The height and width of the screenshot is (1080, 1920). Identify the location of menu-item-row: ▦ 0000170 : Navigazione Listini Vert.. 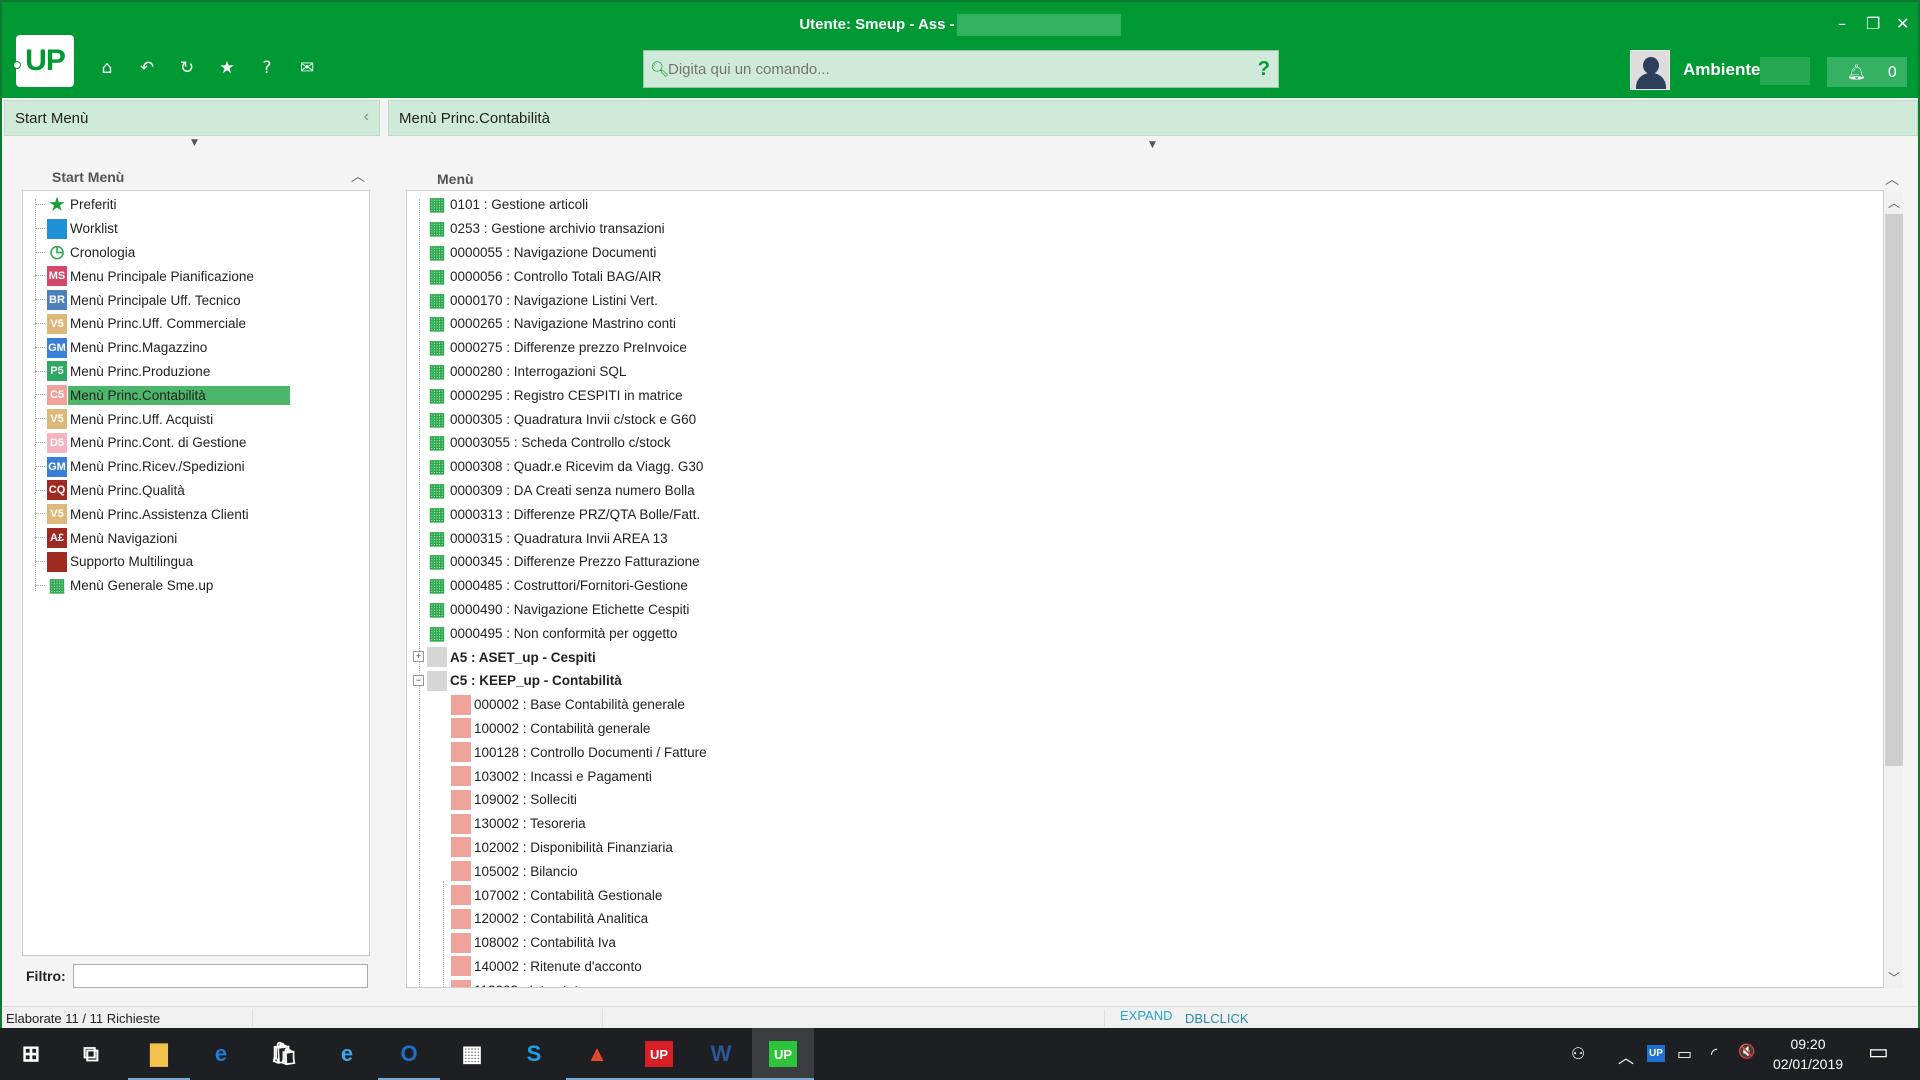
(1145, 300).